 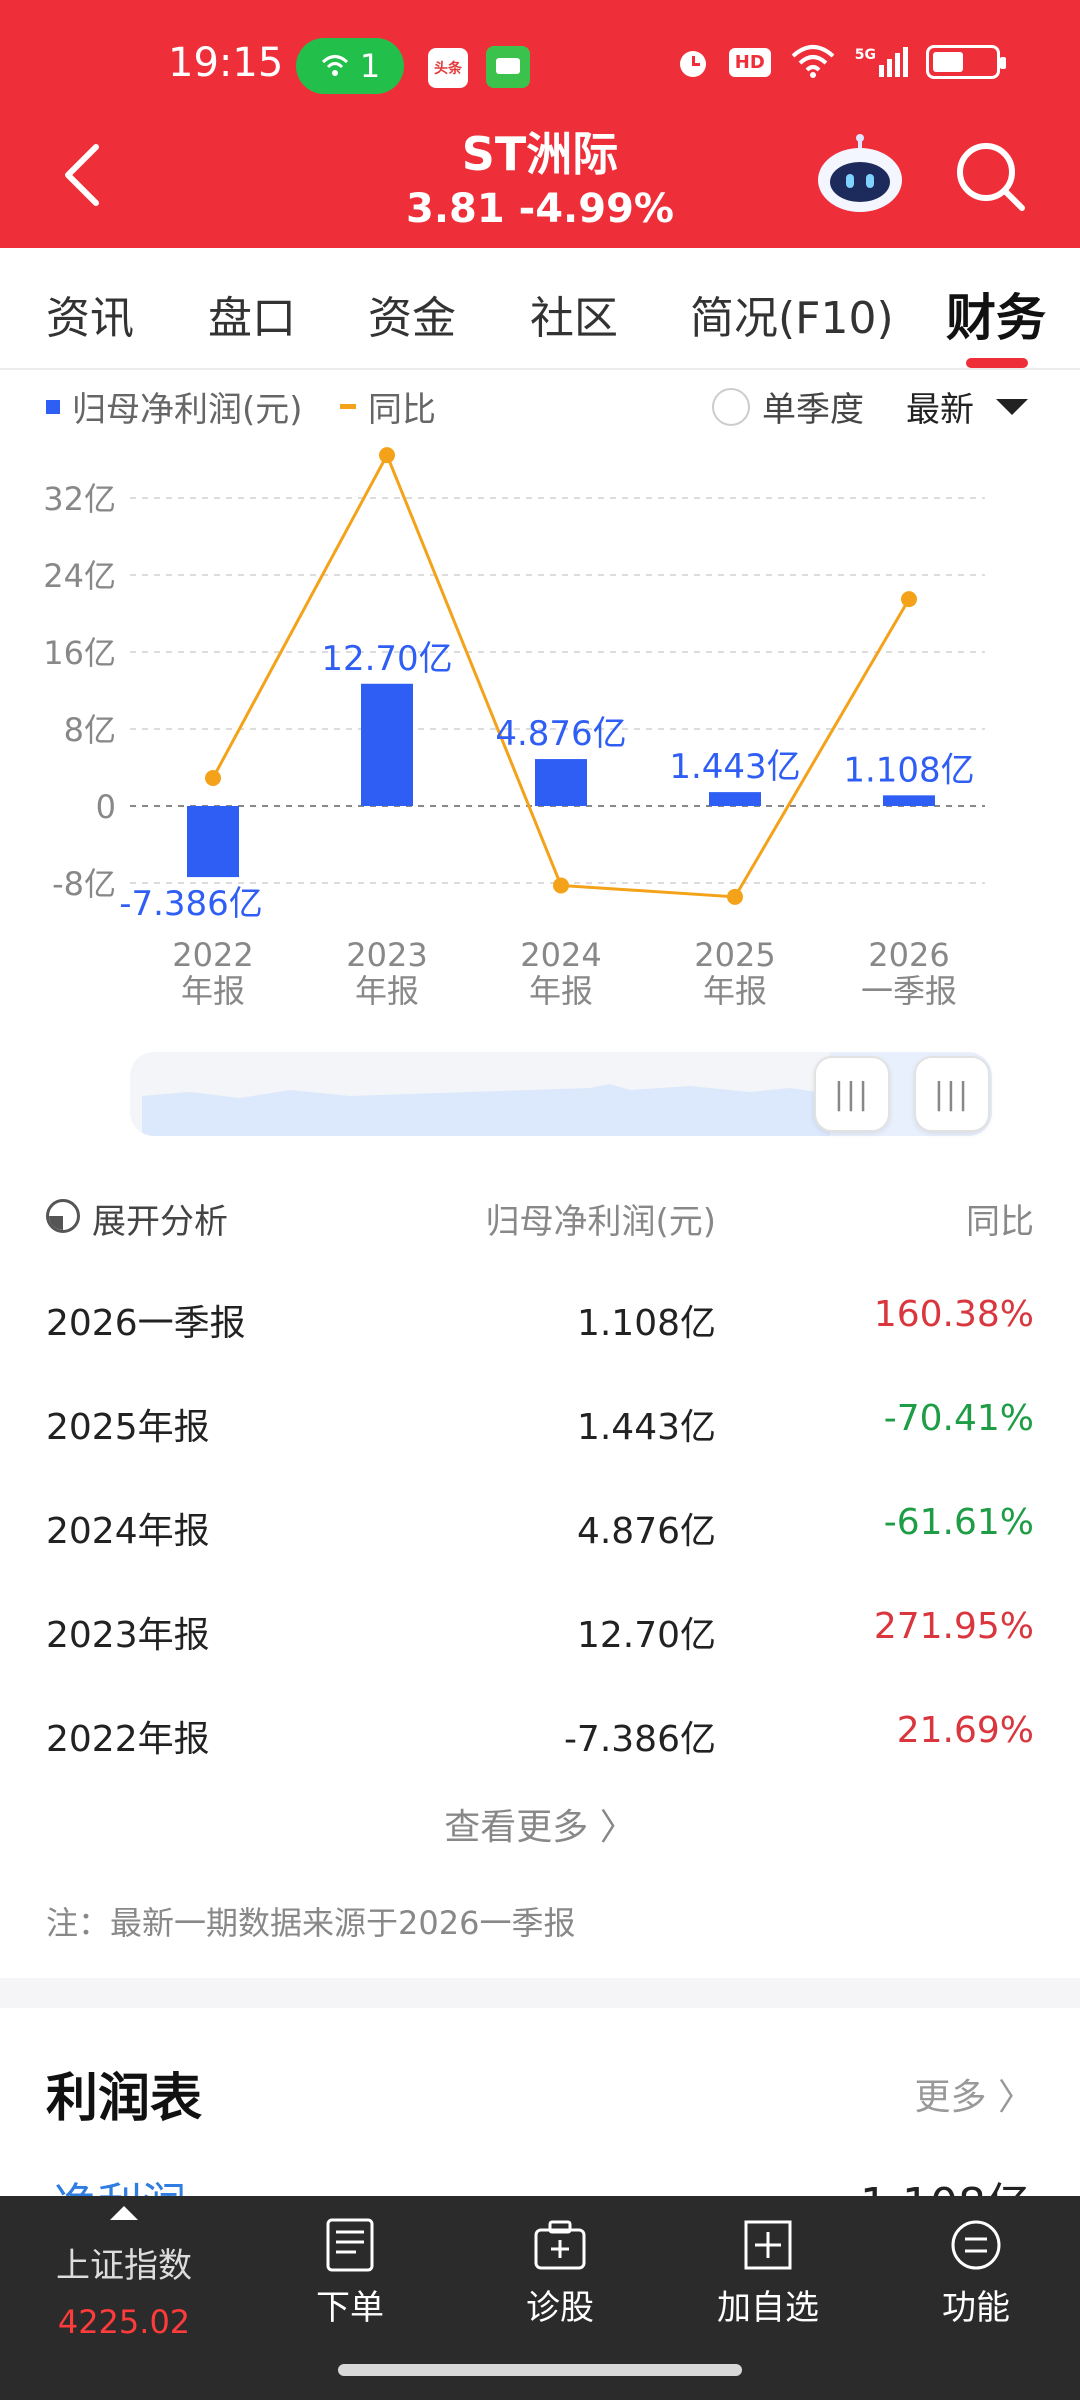 What do you see at coordinates (646, 1635) in the screenshot?
I see `row-profit-value: 12.70亿` at bounding box center [646, 1635].